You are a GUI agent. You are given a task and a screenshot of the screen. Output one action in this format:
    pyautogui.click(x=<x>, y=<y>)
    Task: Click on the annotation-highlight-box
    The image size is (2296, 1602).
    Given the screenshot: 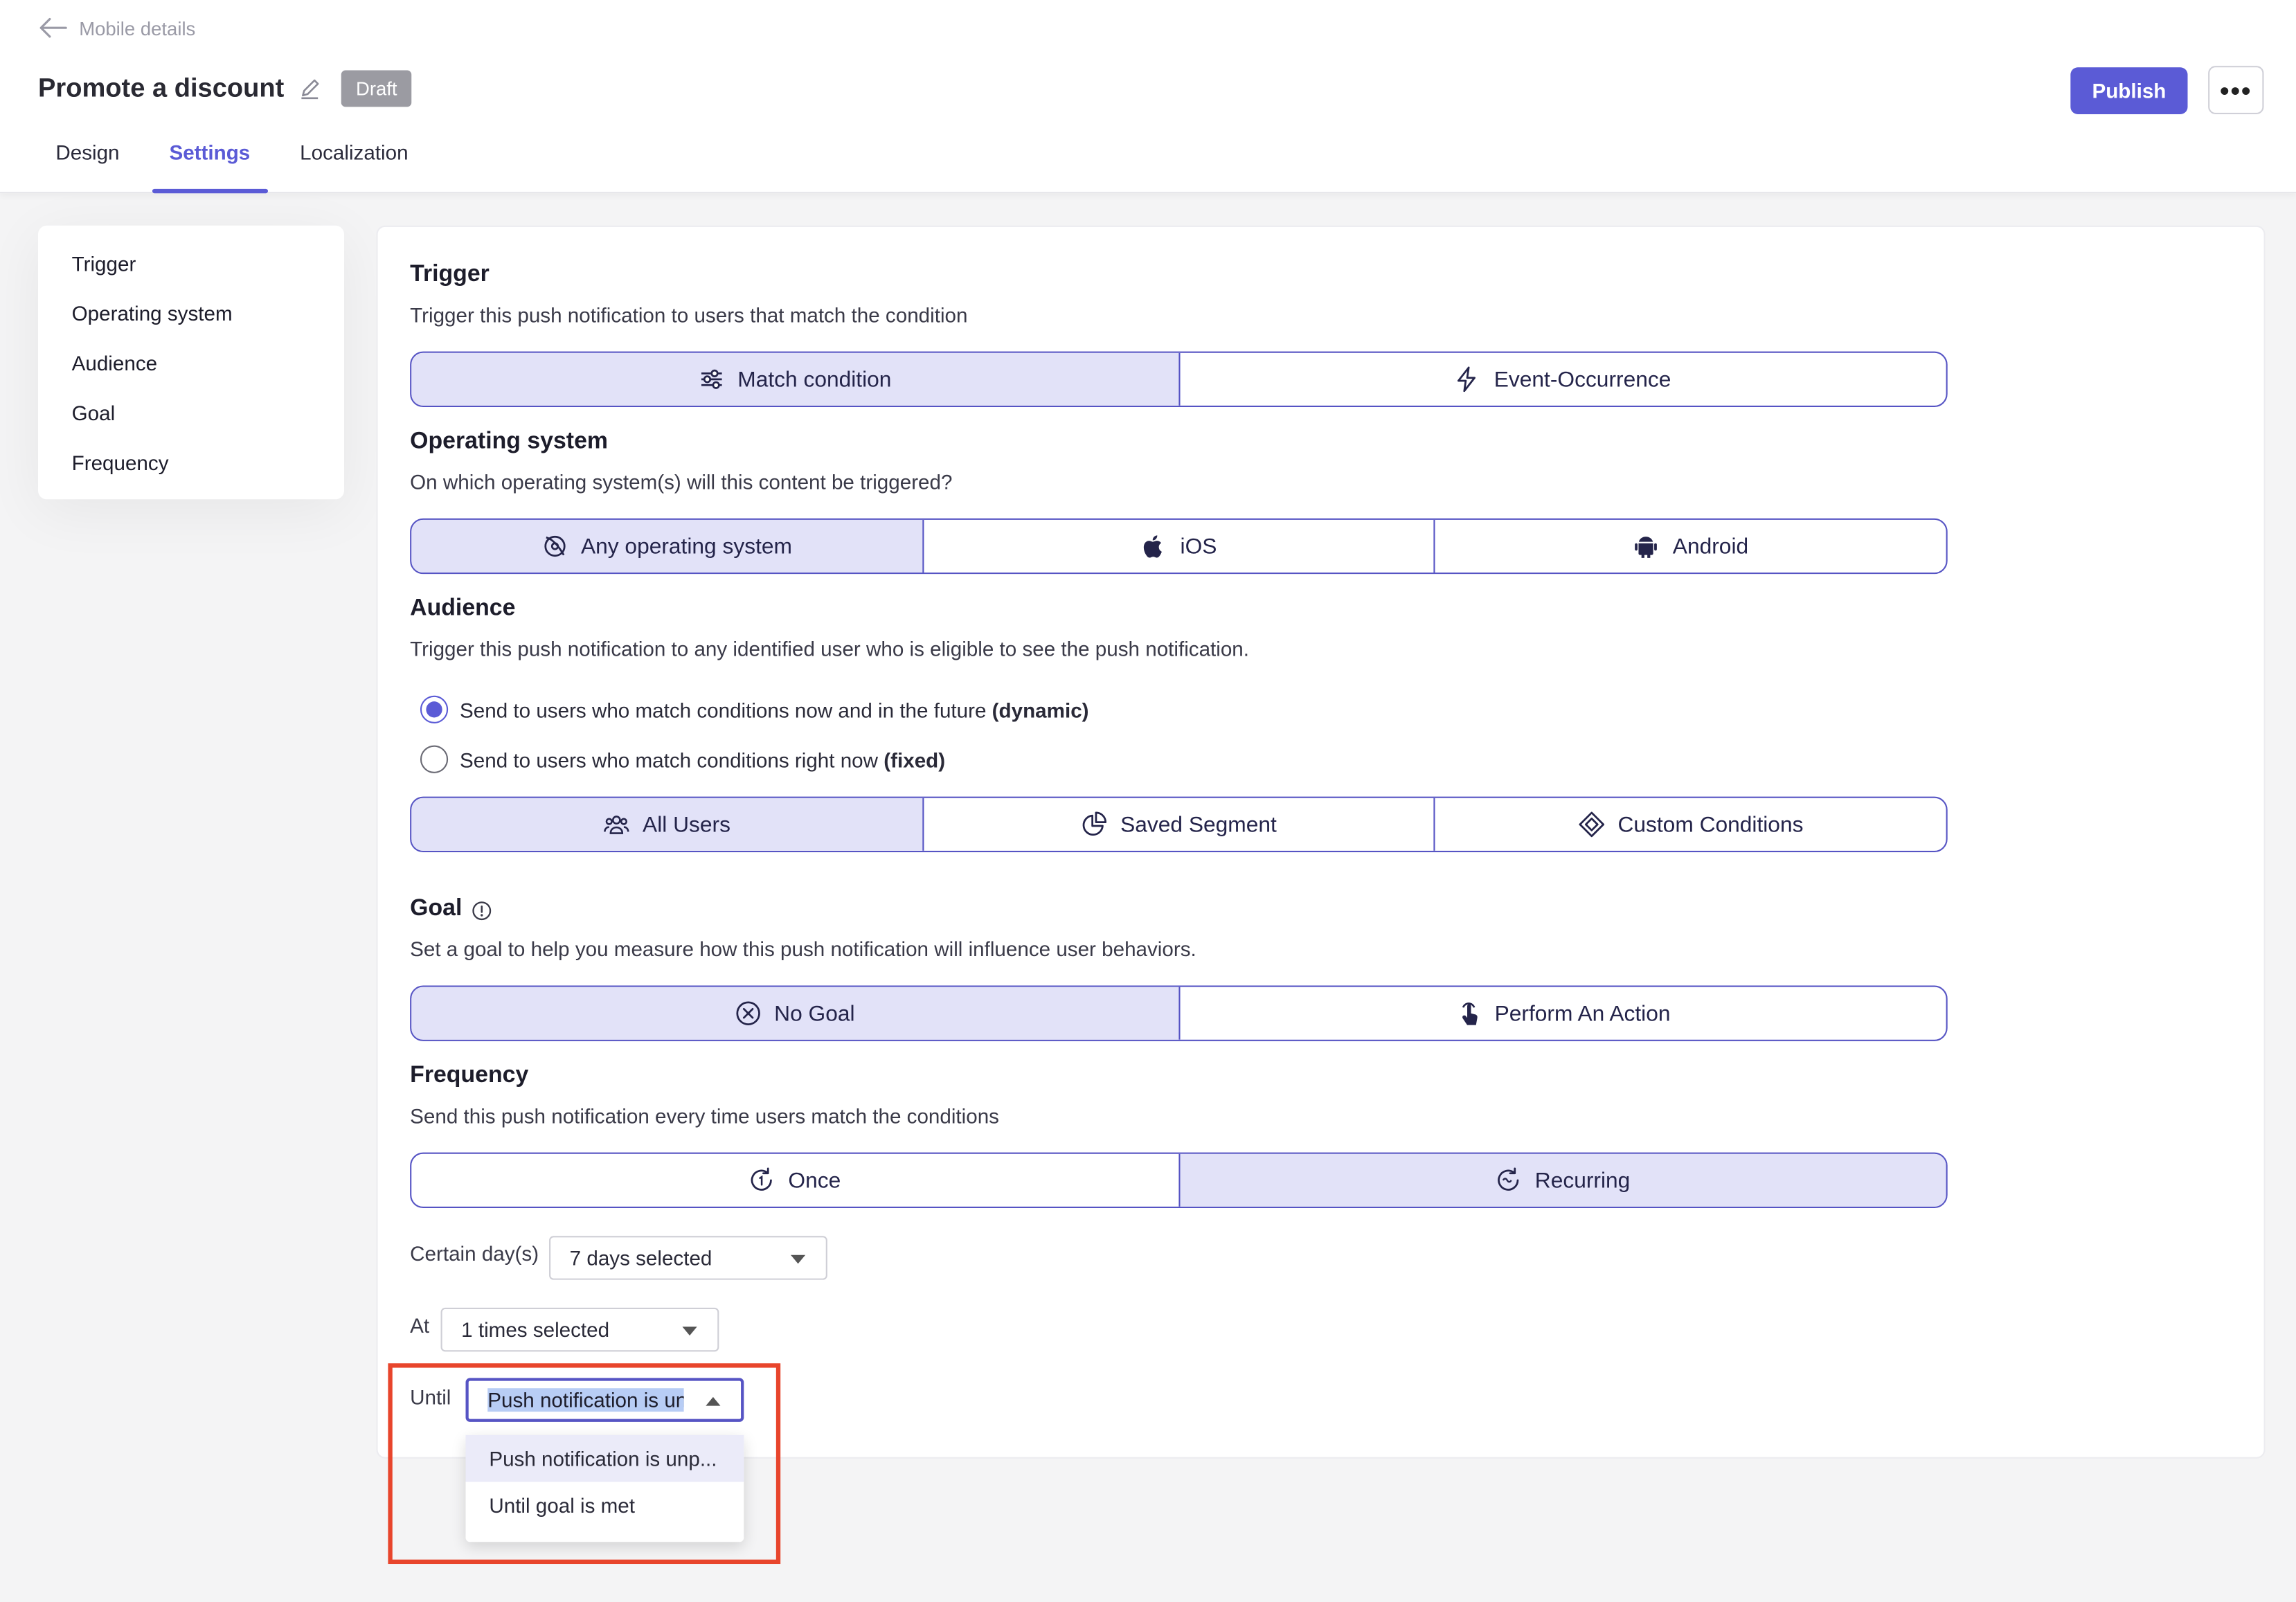 What is the action you would take?
    pyautogui.click(x=584, y=1464)
    